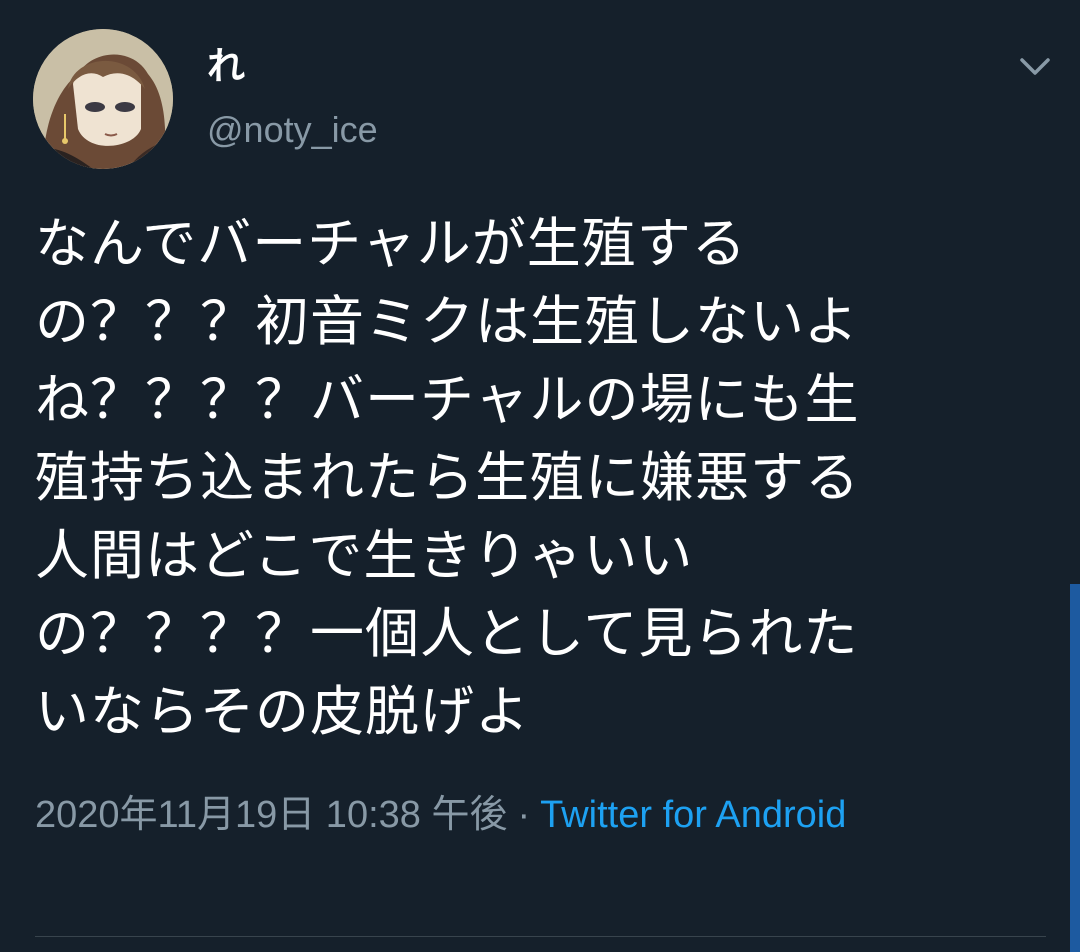  Describe the element at coordinates (693, 815) in the screenshot. I see `source-link: Twitter for Android` at that location.